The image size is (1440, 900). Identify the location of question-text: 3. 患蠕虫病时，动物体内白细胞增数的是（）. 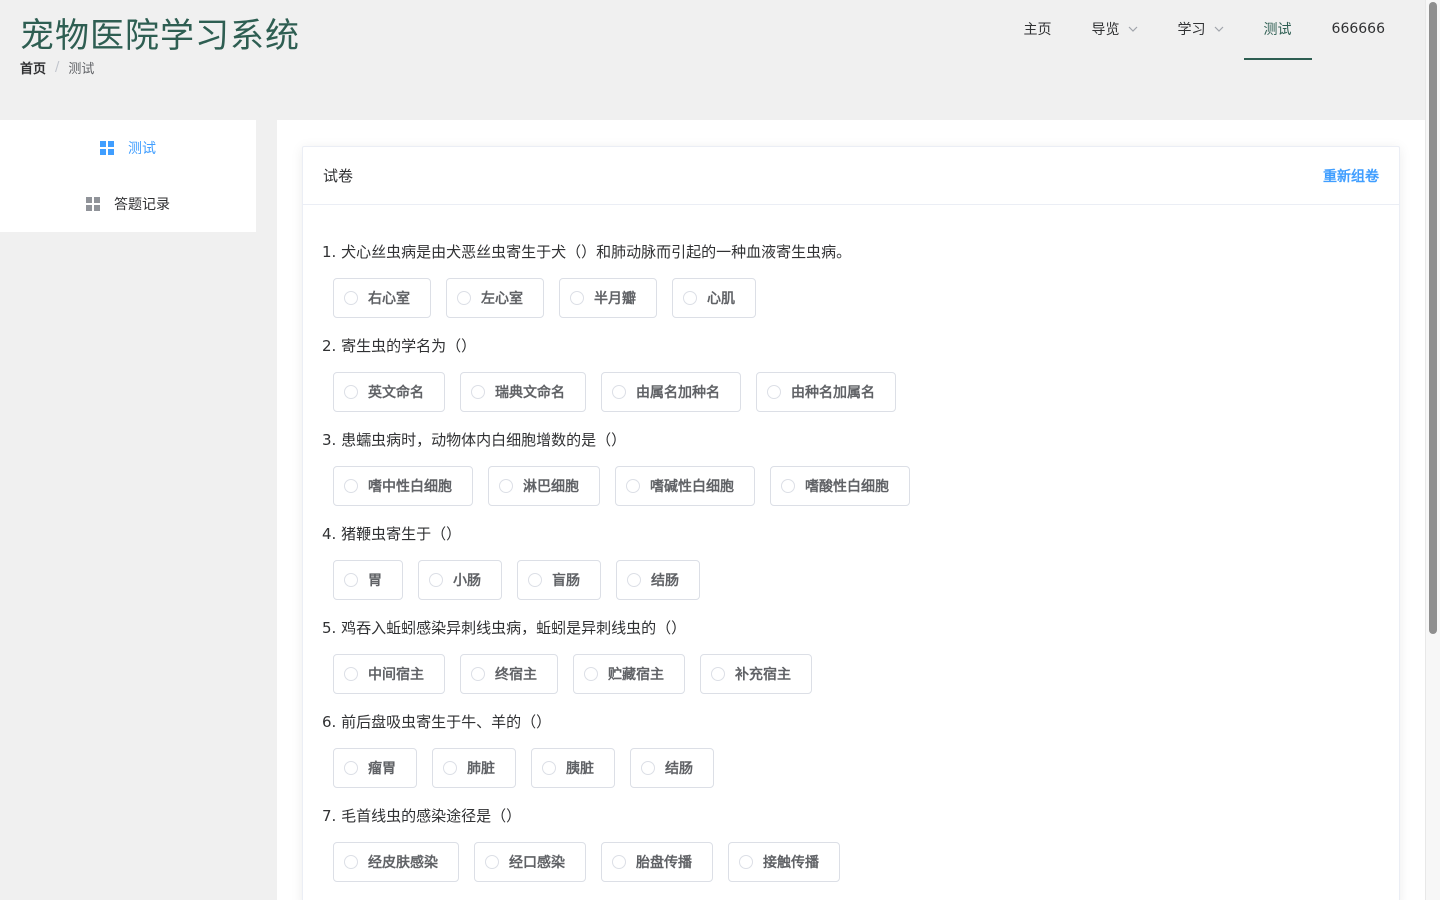
(474, 440).